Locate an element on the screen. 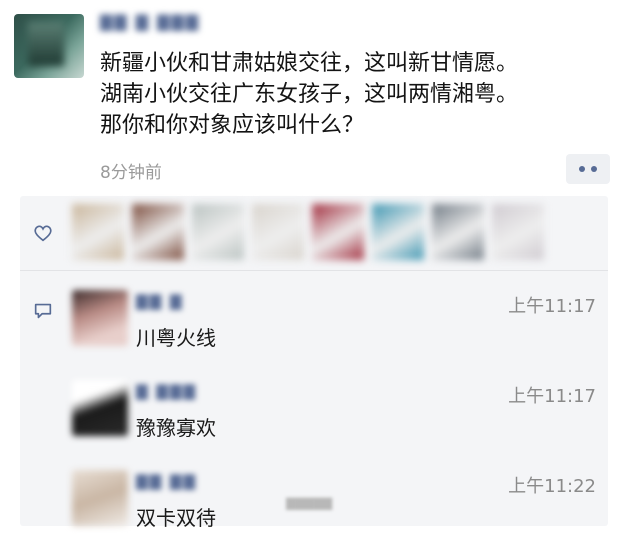  comment-icon is located at coordinates (43, 311).